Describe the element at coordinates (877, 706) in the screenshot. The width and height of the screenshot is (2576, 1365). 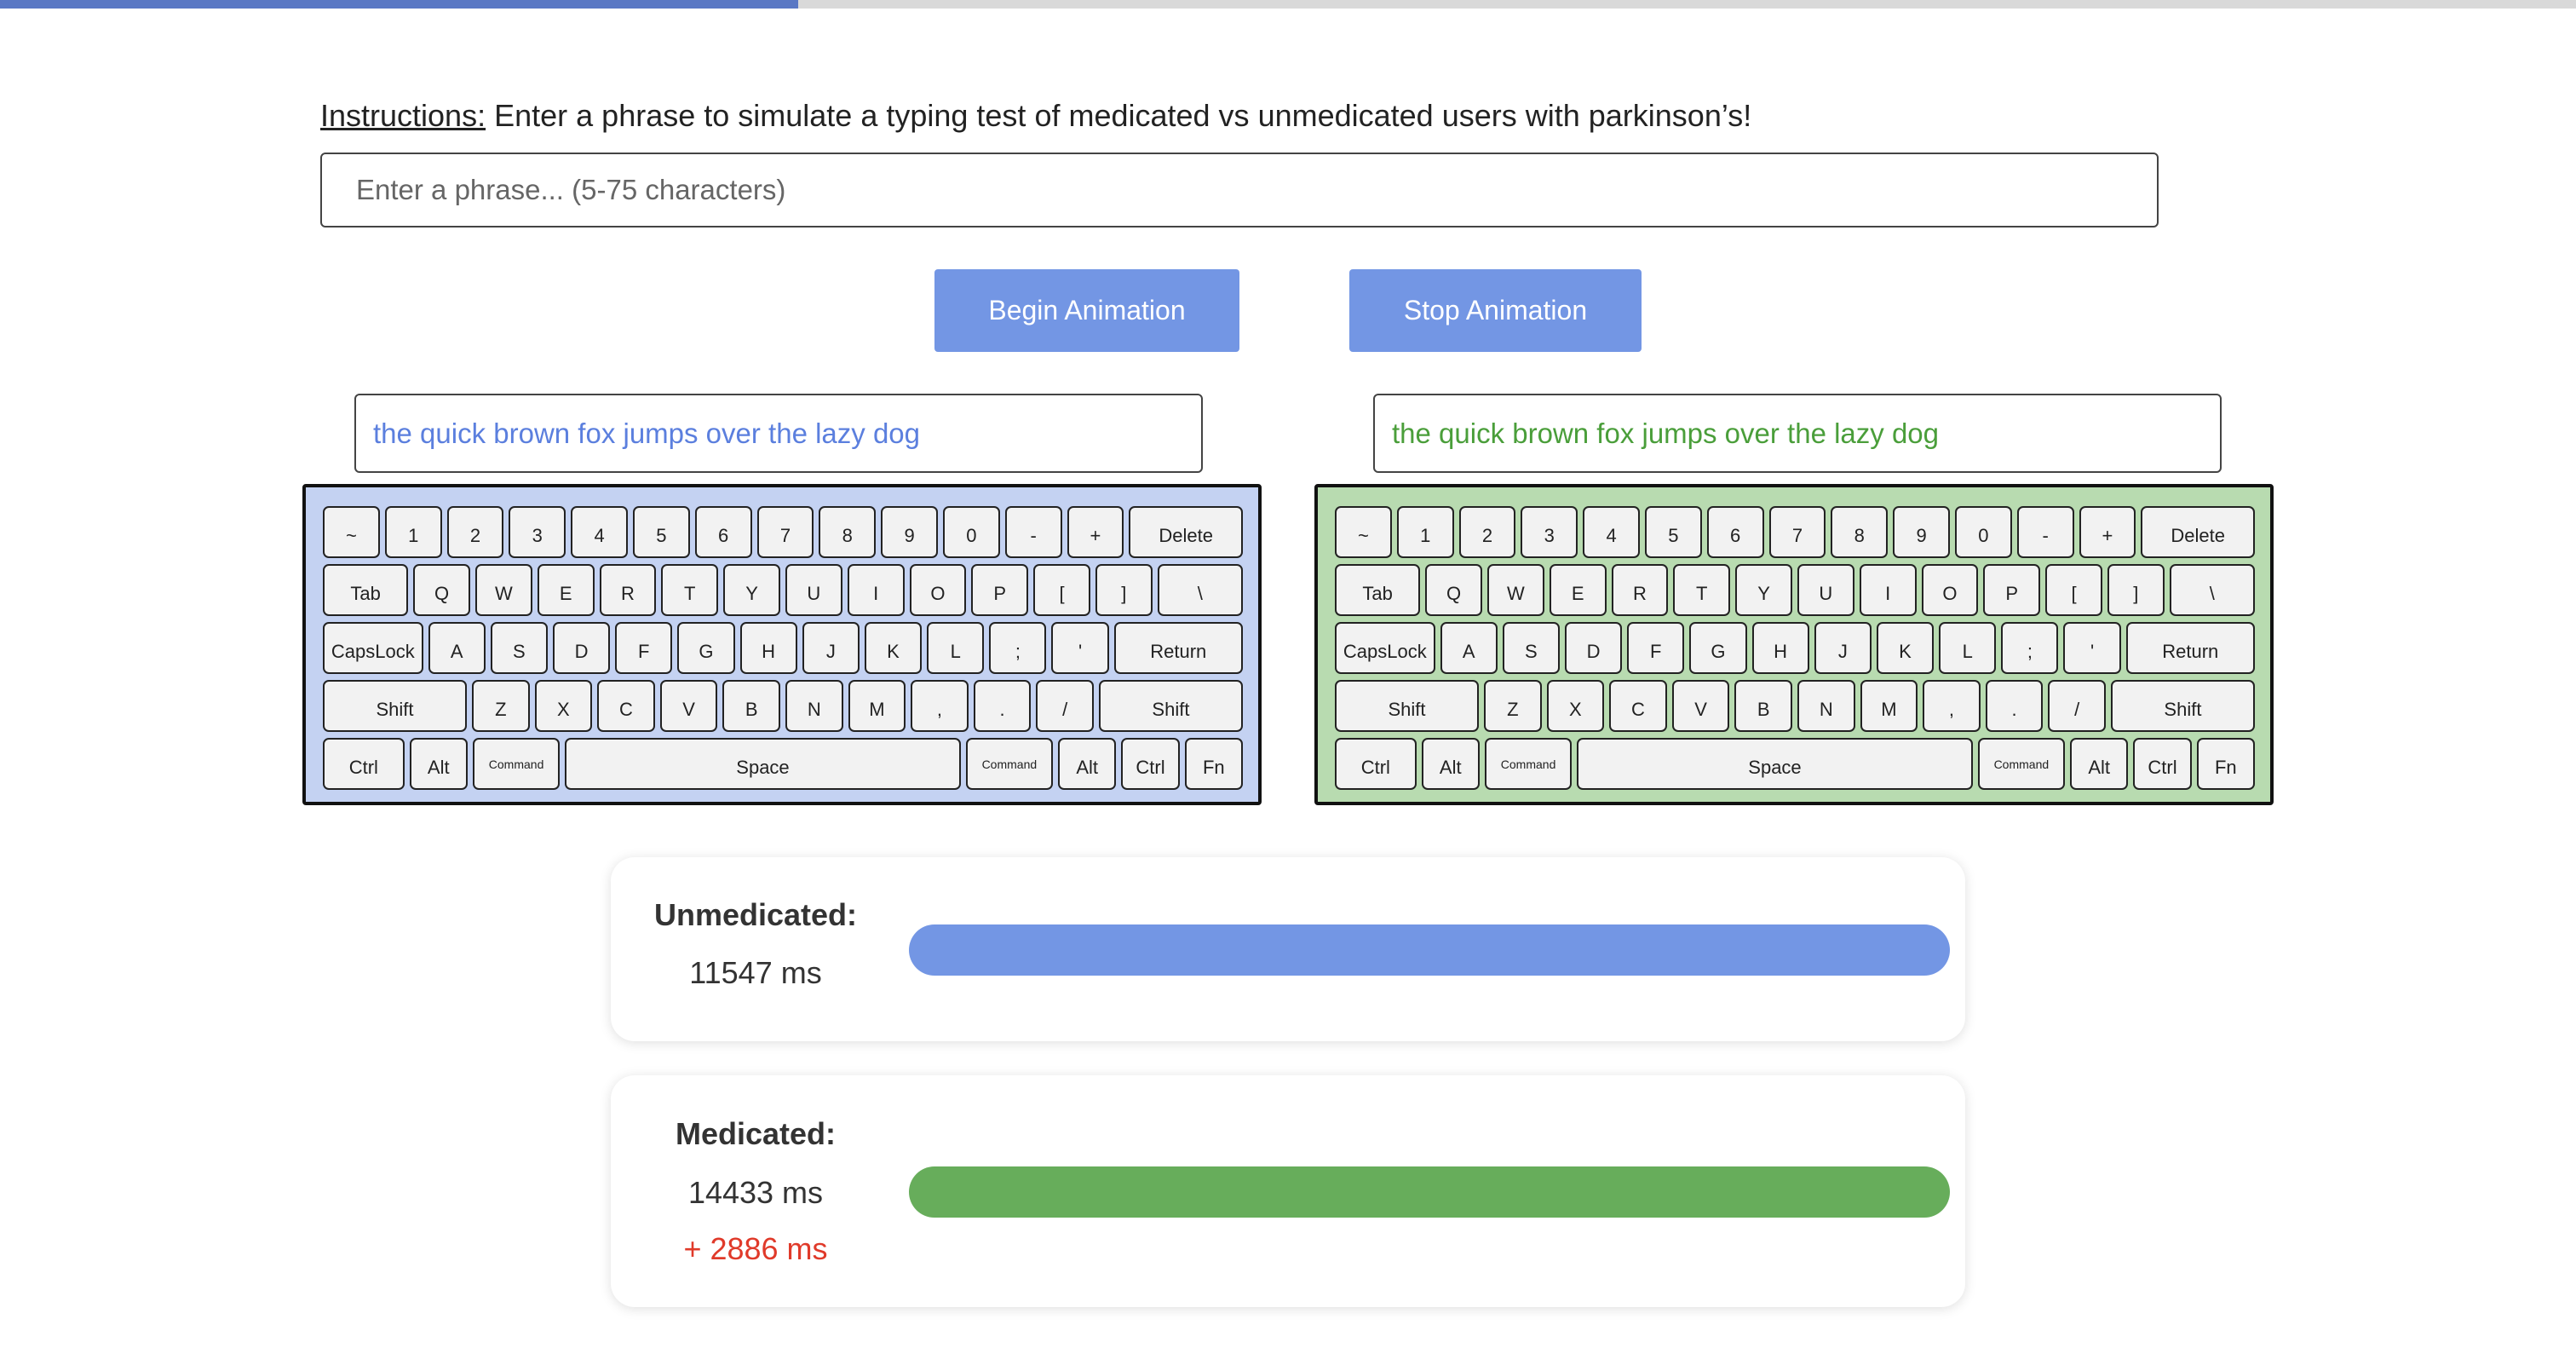
I see `unmedicated-key-m: M` at that location.